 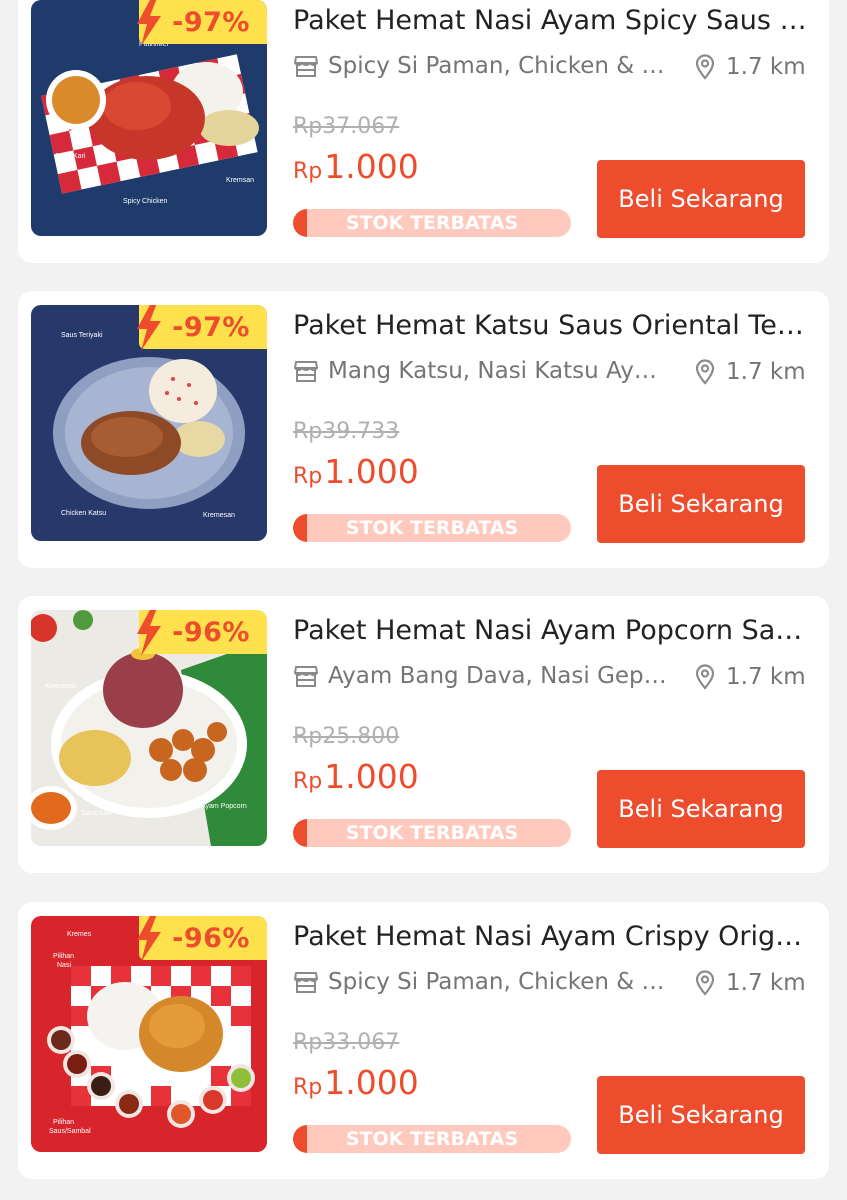 I want to click on svg-text: Saus/Sambal, so click(x=70, y=1131).